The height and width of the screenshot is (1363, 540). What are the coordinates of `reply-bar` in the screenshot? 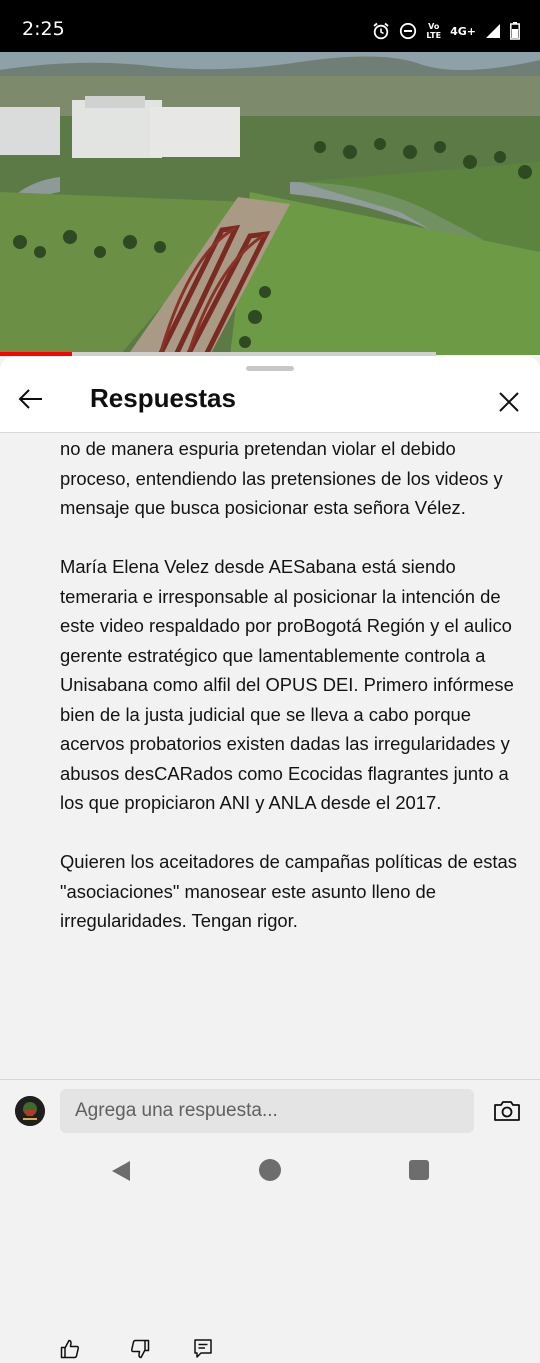 It's located at (270, 1112).